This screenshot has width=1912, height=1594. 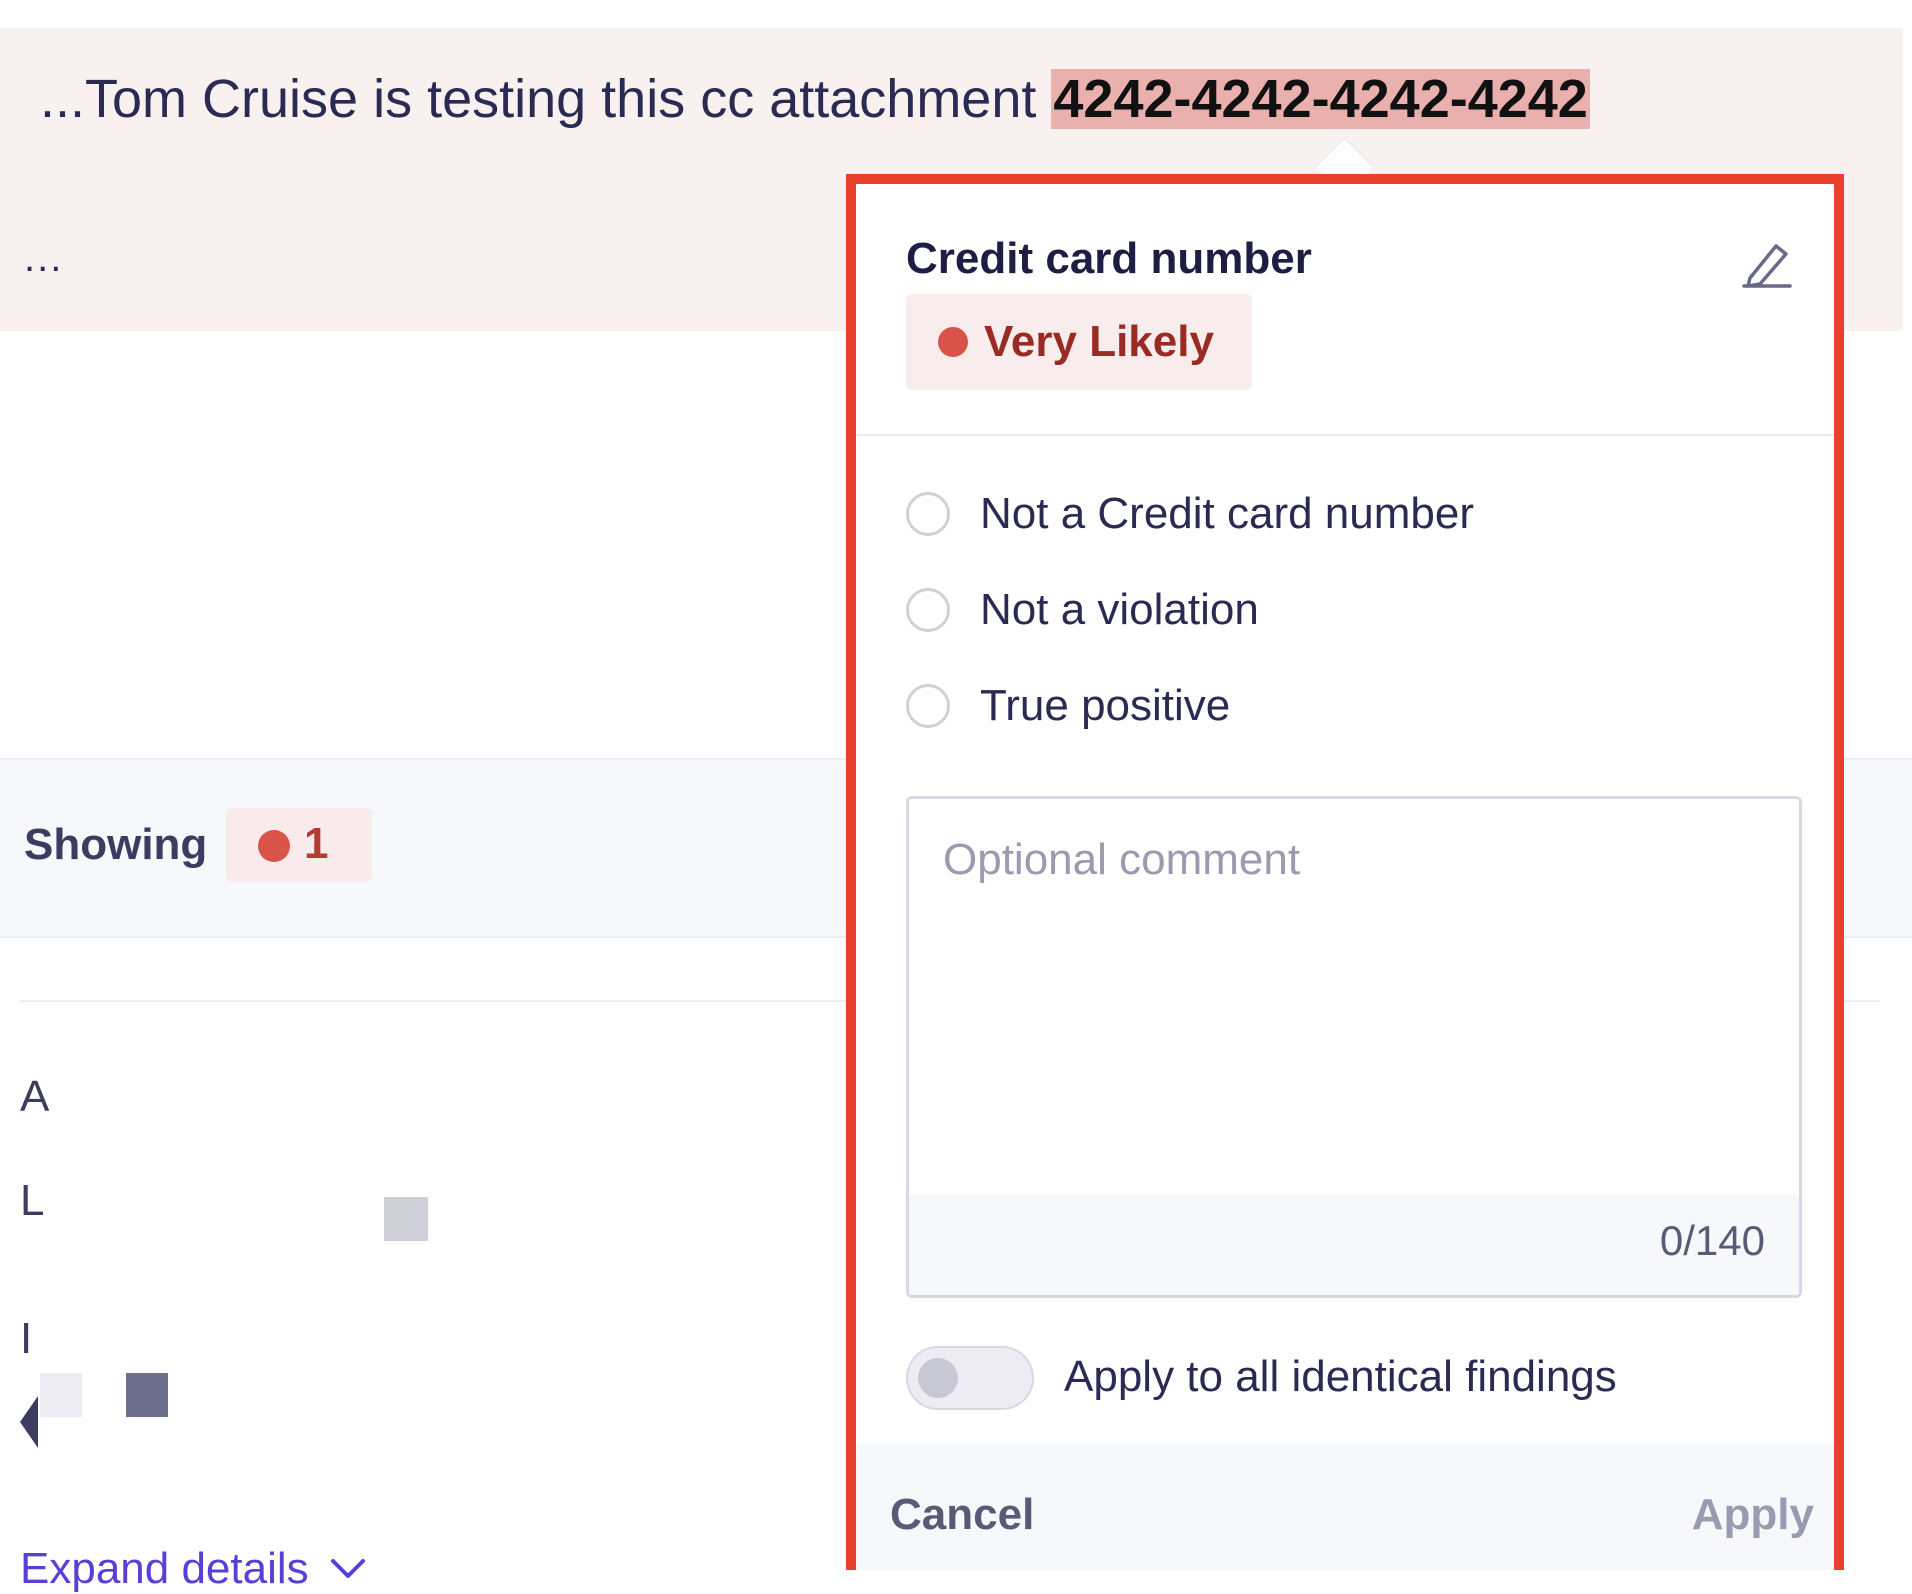 I want to click on chevron-down-icon, so click(x=347, y=1568).